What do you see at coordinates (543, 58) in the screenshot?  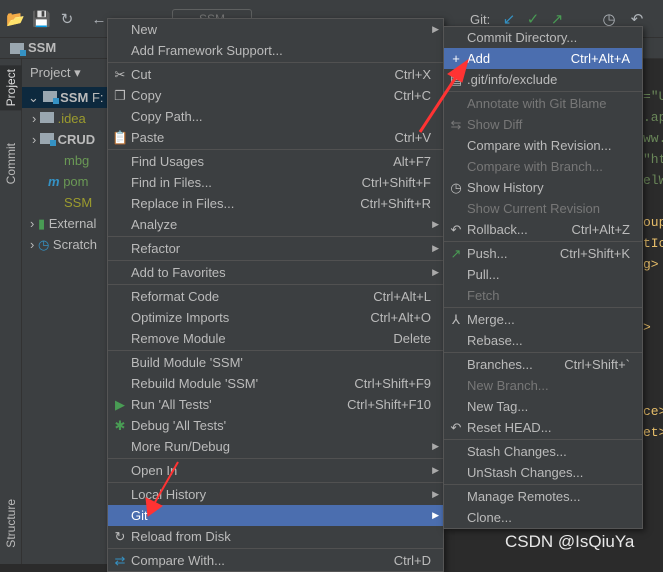 I see `menu-item-add: + Add Ctrl+Alt+A` at bounding box center [543, 58].